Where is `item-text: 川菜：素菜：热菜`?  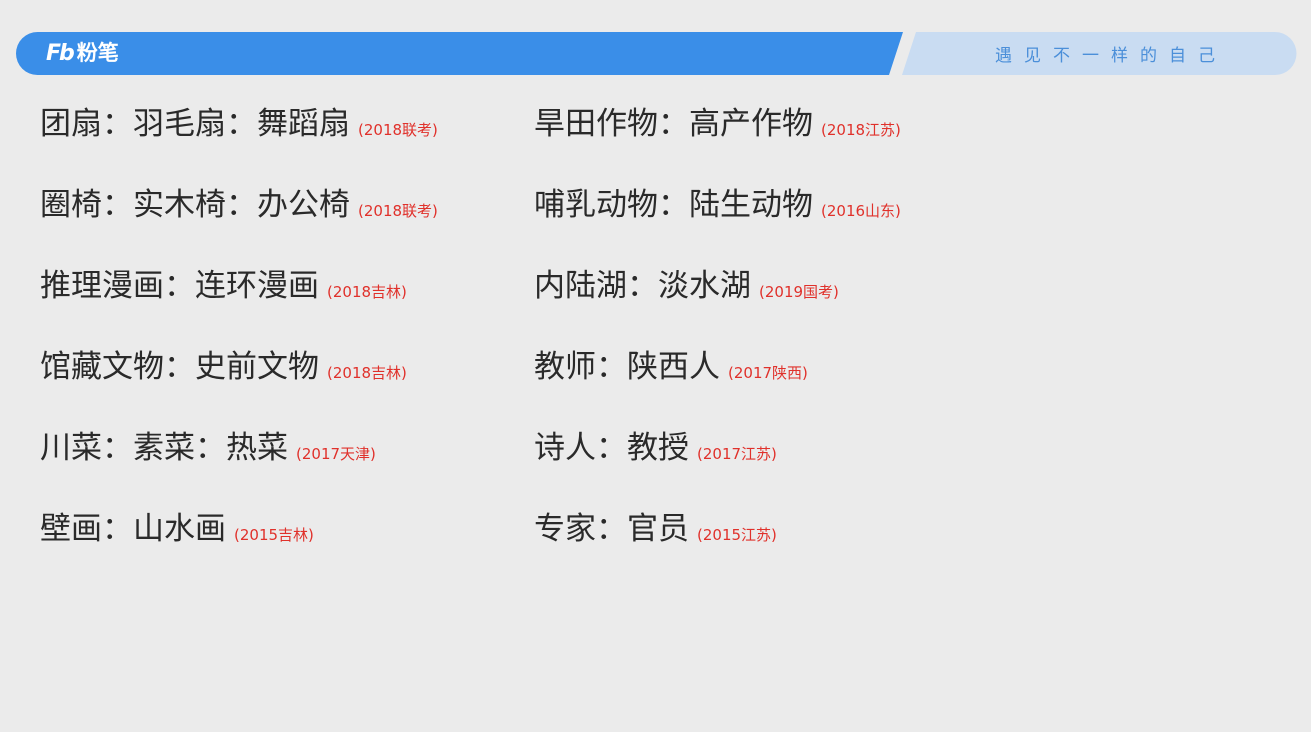 item-text: 川菜：素菜：热菜 is located at coordinates (164, 448).